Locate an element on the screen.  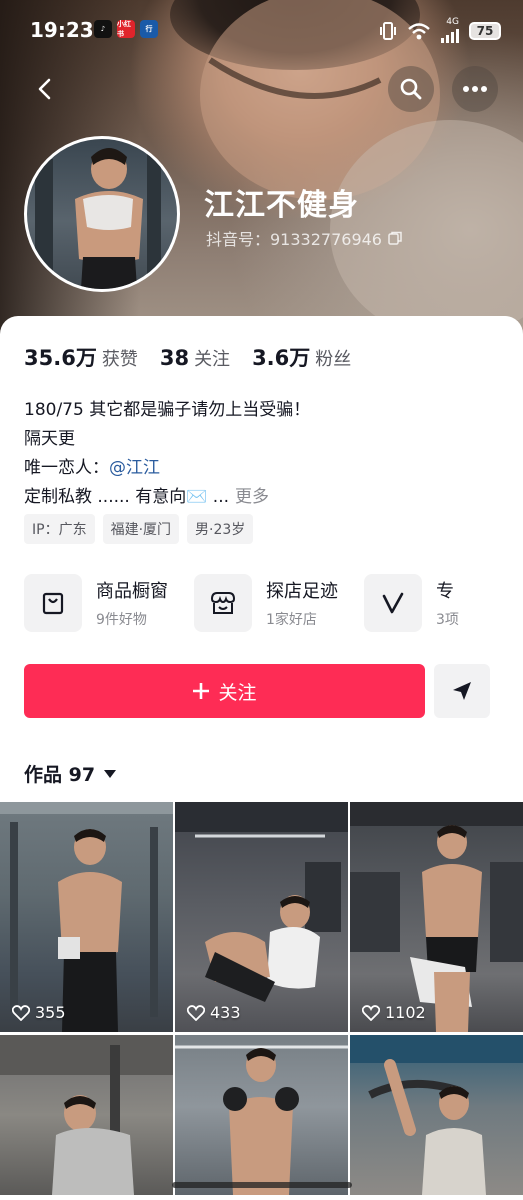
stat-followers-value: 3.6万 is located at coordinates (281, 358).